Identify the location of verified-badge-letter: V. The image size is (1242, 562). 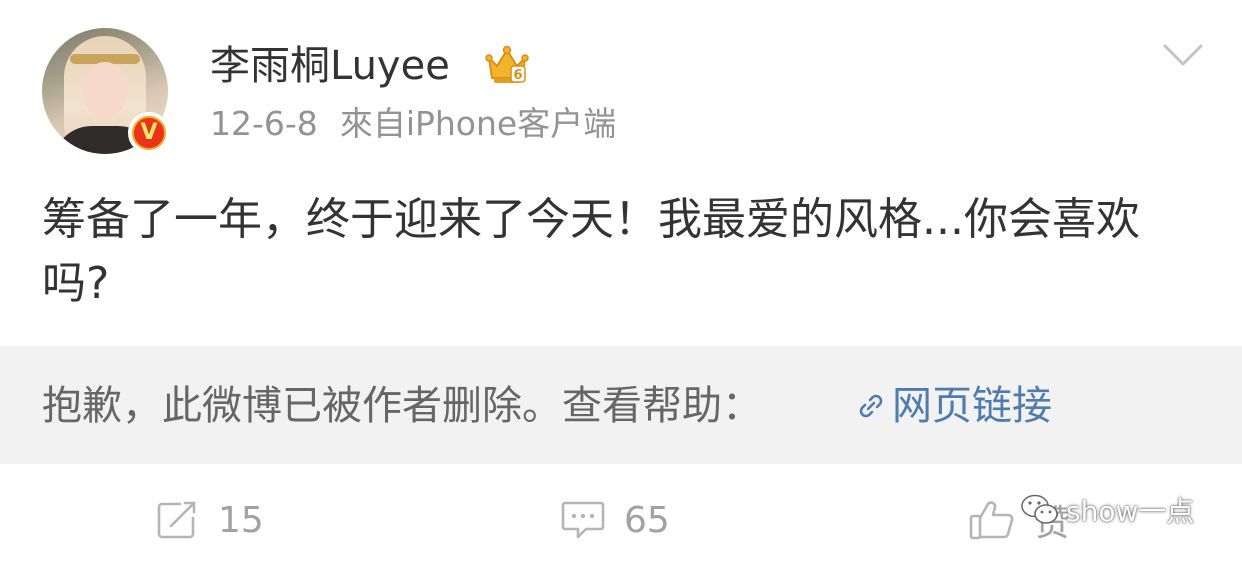
(149, 133).